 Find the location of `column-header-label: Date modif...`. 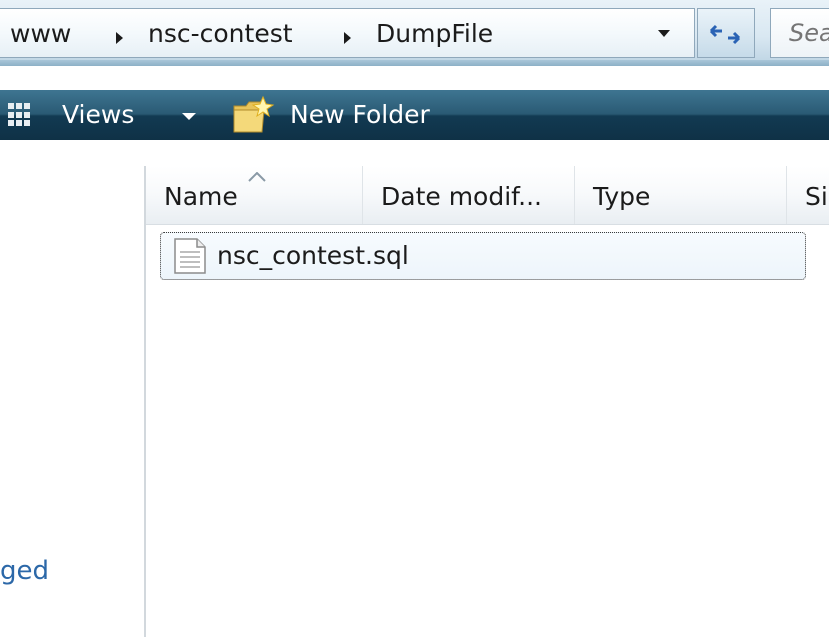

column-header-label: Date modif... is located at coordinates (461, 196).